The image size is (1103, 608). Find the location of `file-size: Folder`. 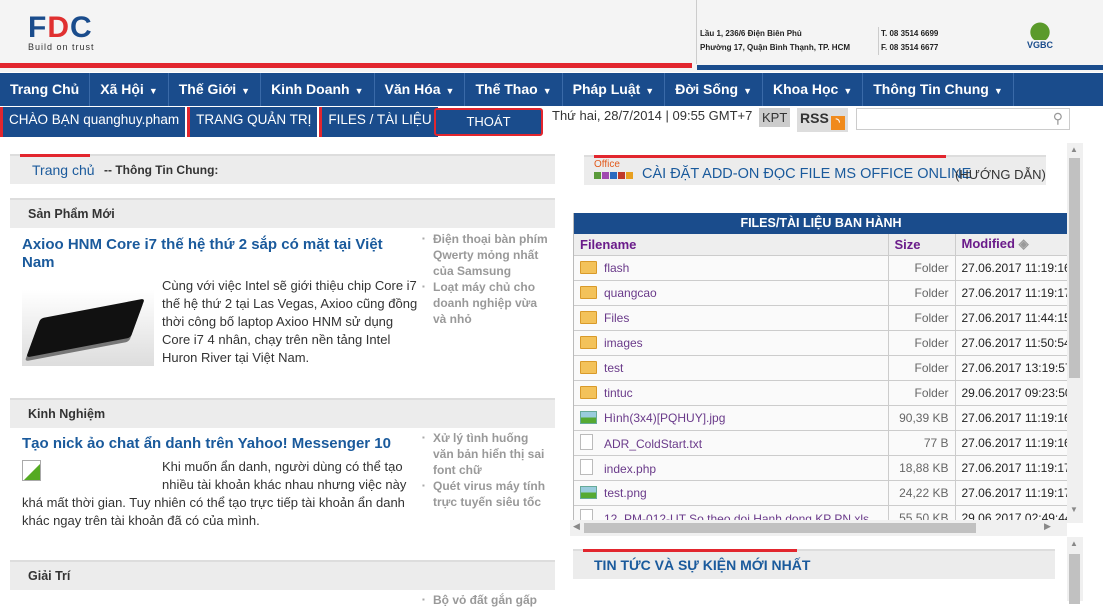

file-size: Folder is located at coordinates (922, 268).